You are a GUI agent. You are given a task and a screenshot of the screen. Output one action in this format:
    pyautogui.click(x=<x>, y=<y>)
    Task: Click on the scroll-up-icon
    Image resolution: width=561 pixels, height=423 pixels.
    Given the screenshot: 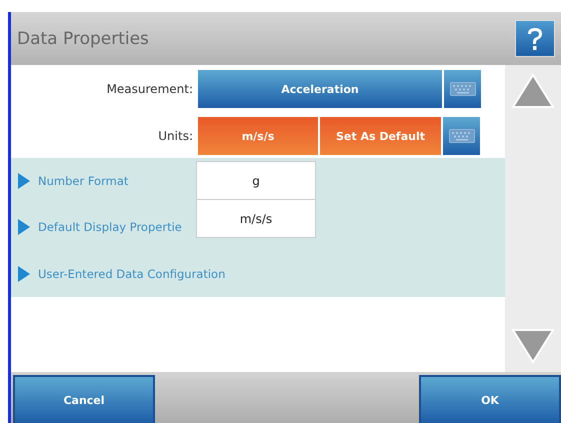 What is the action you would take?
    pyautogui.click(x=533, y=91)
    